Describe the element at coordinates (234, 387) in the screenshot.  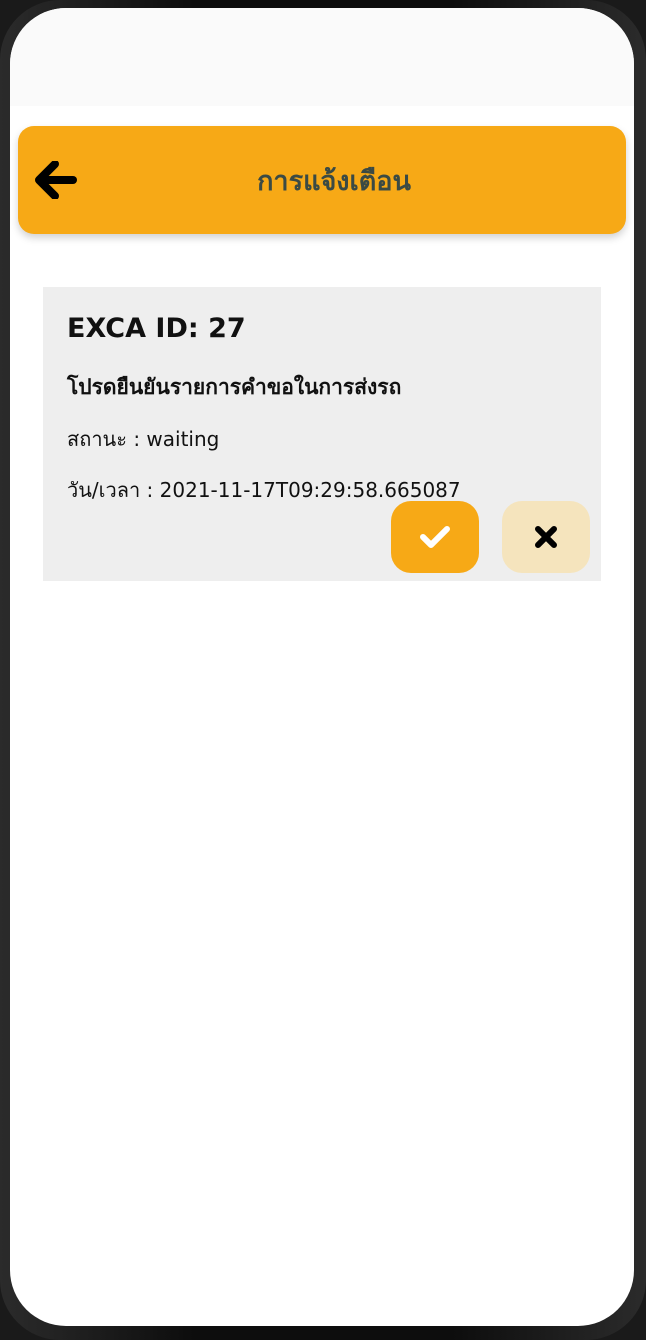
I see `notification-message: โปรดยืนยันรายการคำขอในการส่งรถ` at that location.